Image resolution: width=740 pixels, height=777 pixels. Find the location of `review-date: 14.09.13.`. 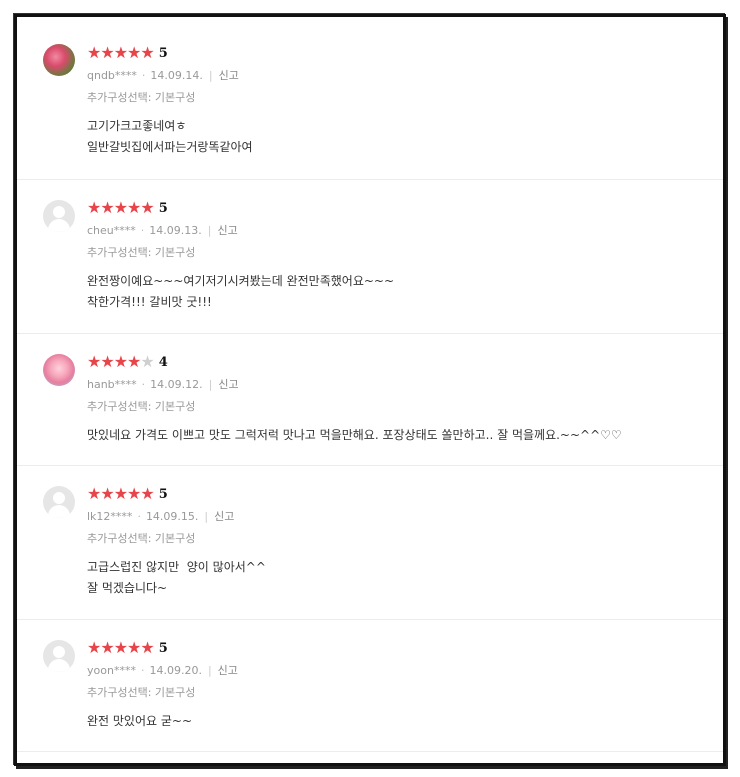

review-date: 14.09.13. is located at coordinates (175, 230).